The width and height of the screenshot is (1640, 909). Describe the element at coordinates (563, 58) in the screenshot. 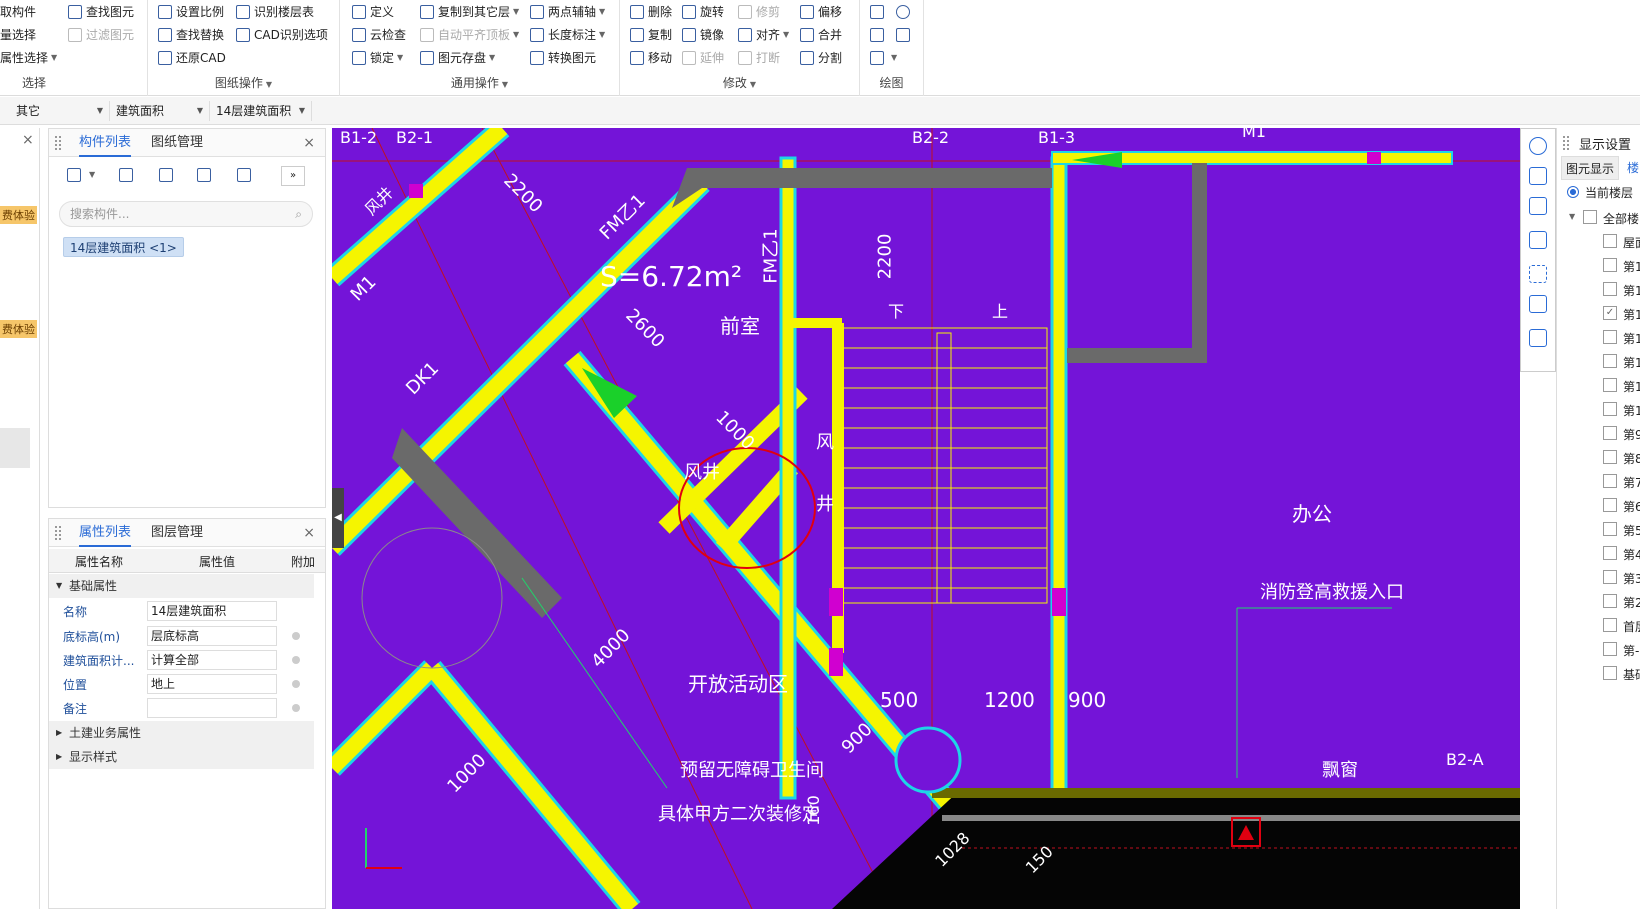

I see `convert-element-button: 转换图元` at that location.